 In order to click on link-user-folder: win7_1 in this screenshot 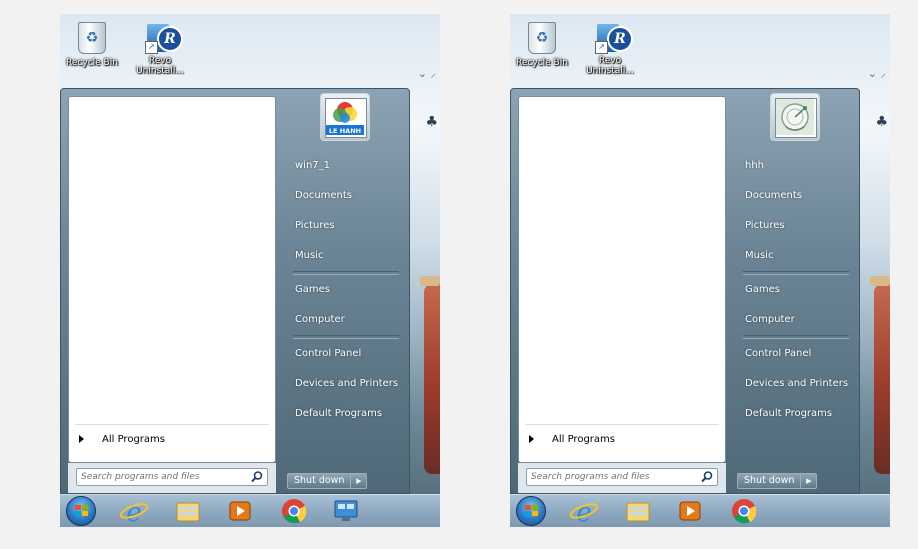, I will do `click(344, 166)`.